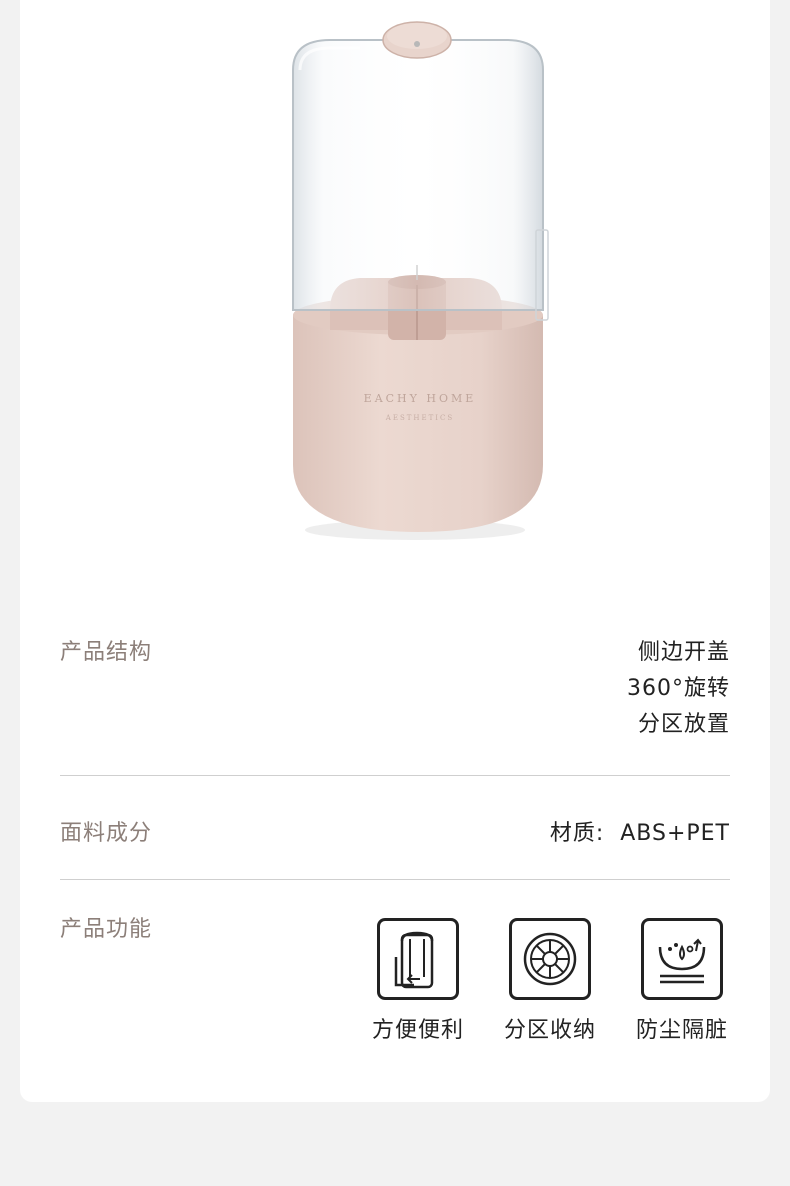 This screenshot has height=1186, width=790. I want to click on feature-side-open: 方便便利, so click(418, 981).